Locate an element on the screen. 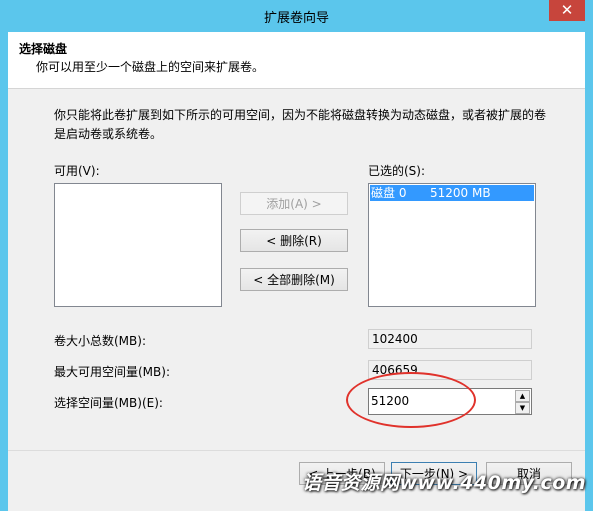 This screenshot has height=511, width=593. close-button: ✕ is located at coordinates (567, 10).